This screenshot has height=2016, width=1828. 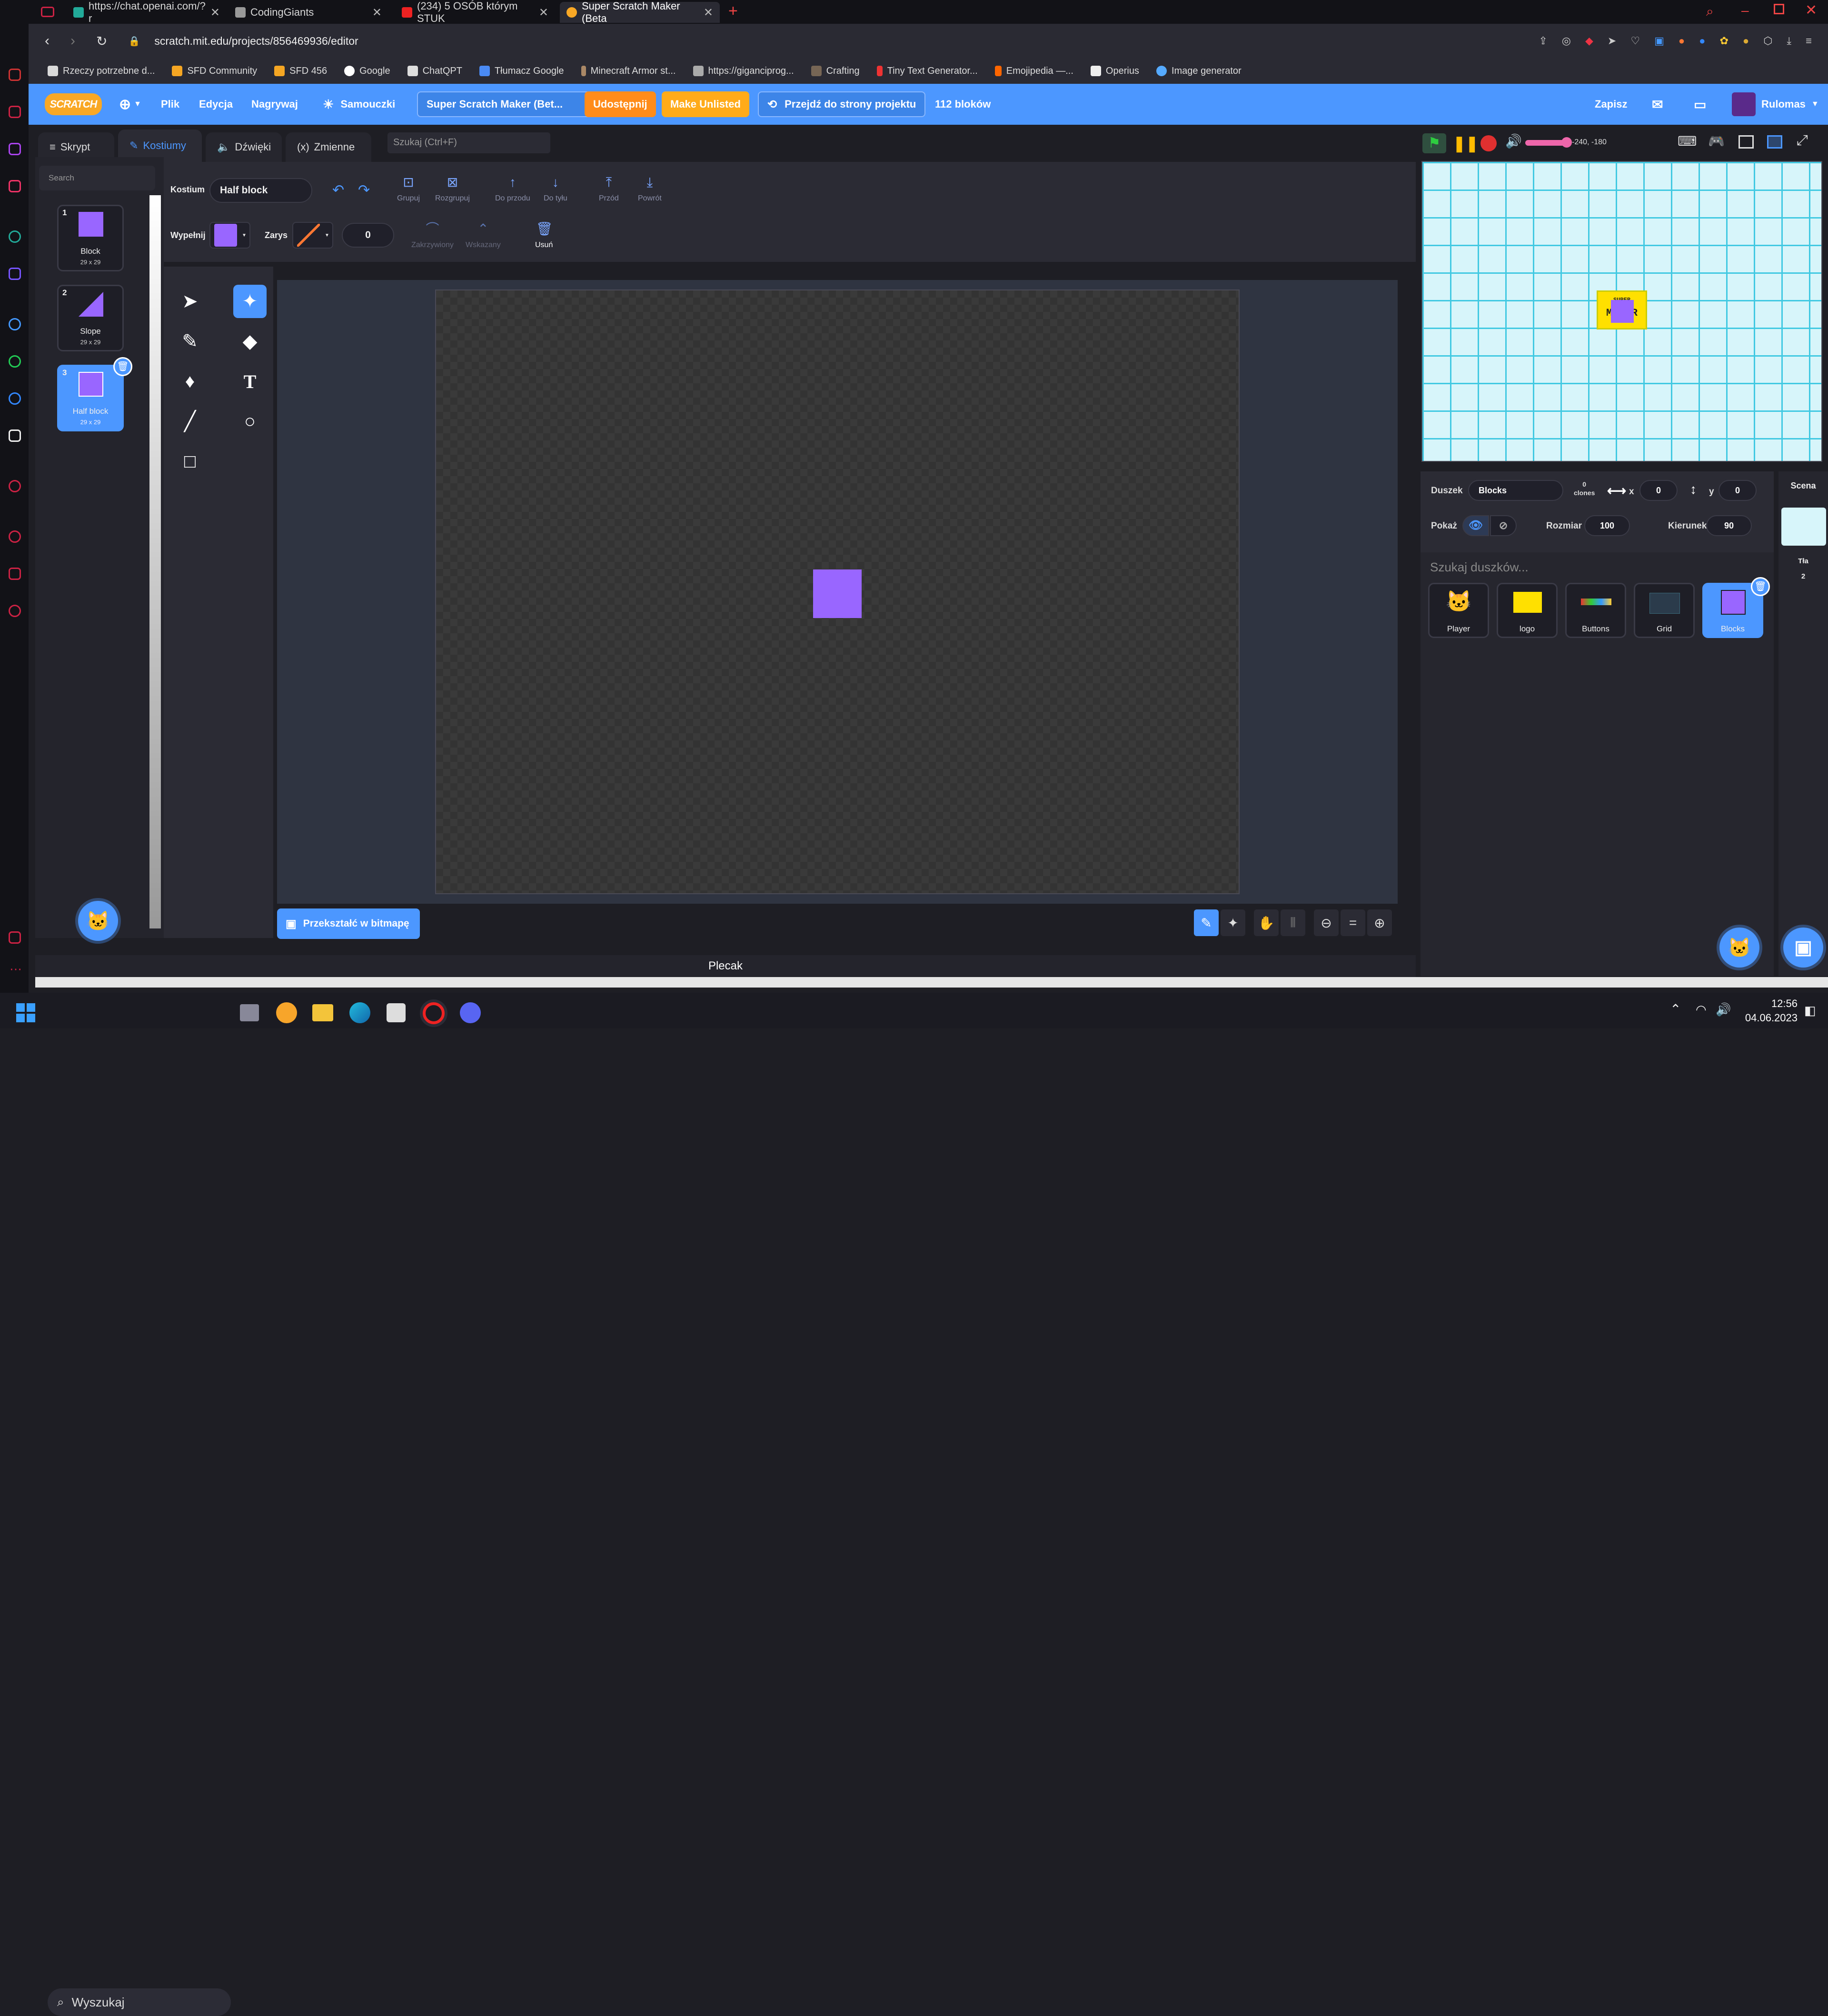 I want to click on console-icon: ⌨, so click(x=1687, y=141).